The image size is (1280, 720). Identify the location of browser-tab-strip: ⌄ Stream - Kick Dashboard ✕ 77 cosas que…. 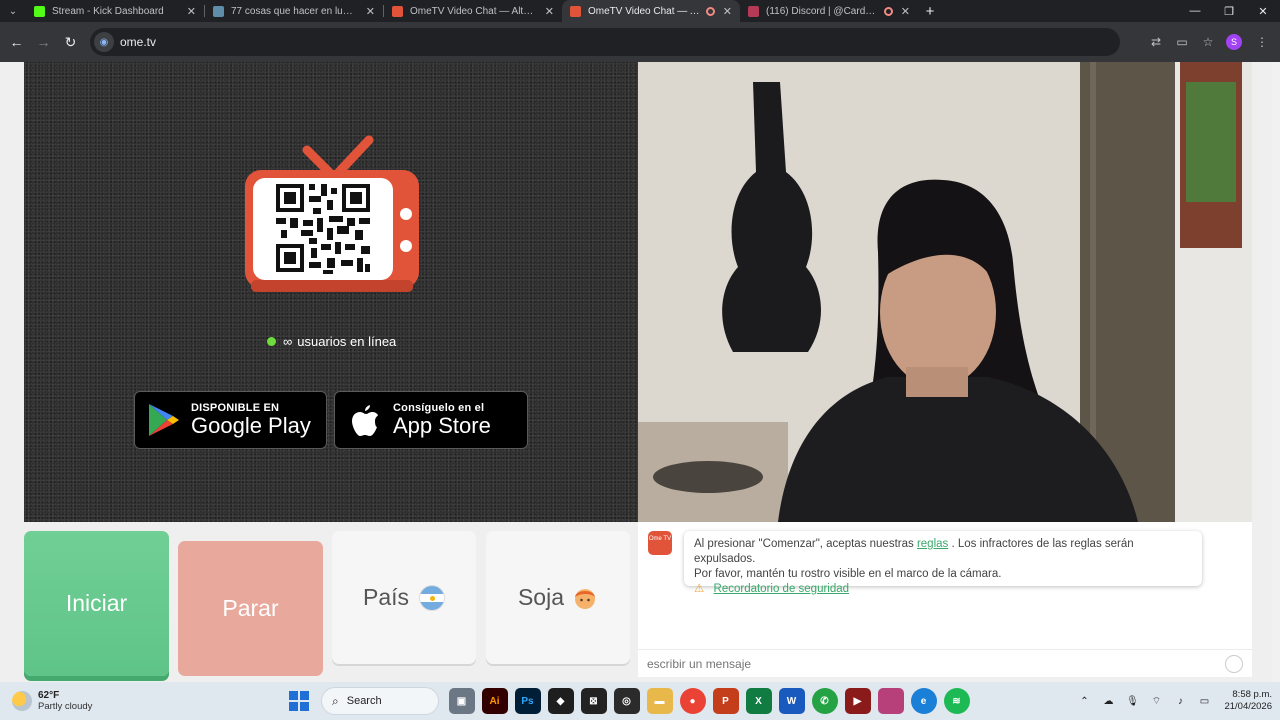
(640, 11).